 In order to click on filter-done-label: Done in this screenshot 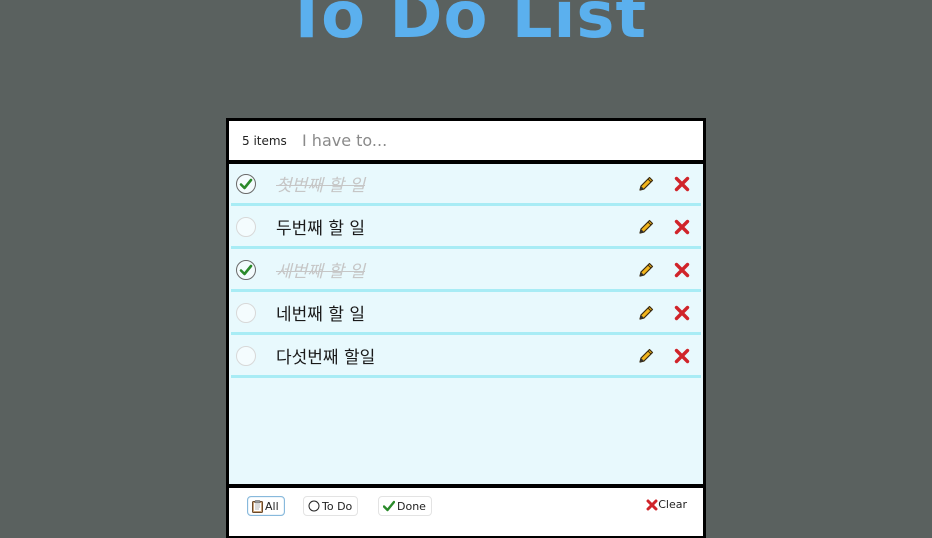, I will do `click(411, 506)`.